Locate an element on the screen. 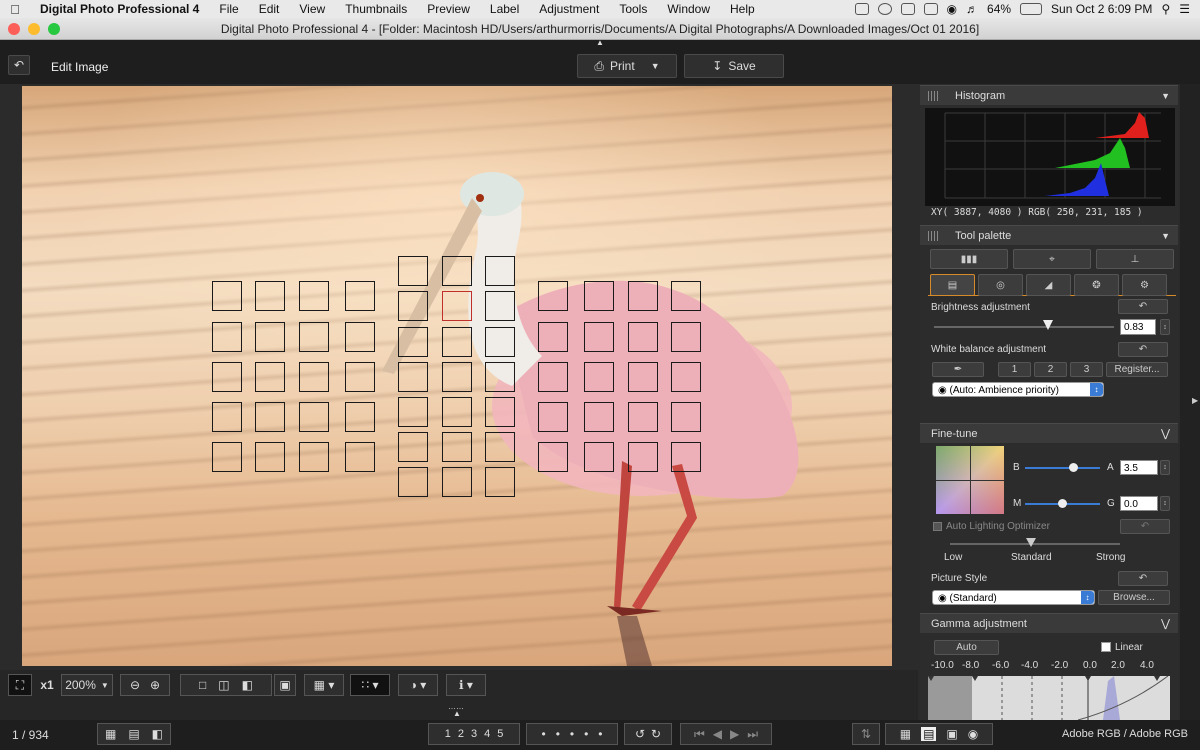 The image size is (1200, 750). panel-layout-icon: ◧ is located at coordinates (157, 734).